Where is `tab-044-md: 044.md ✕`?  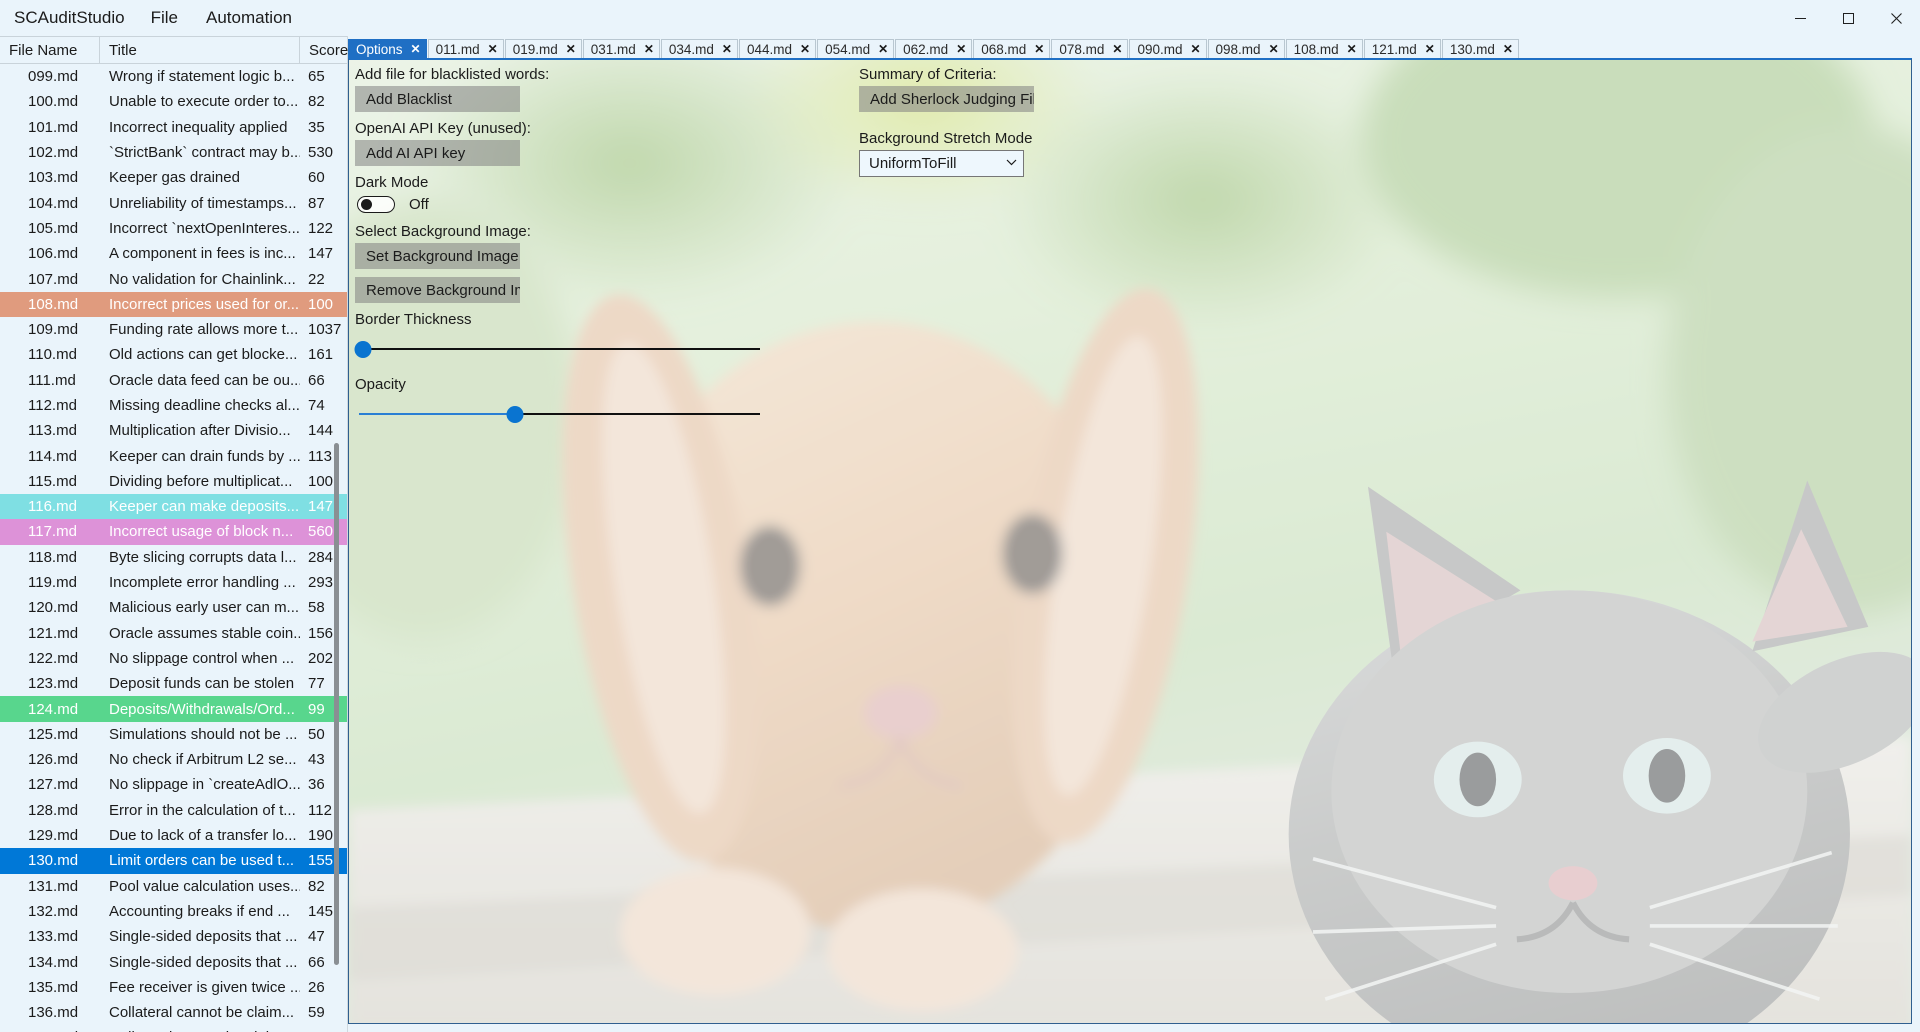
tab-044-md: 044.md ✕ is located at coordinates (777, 48).